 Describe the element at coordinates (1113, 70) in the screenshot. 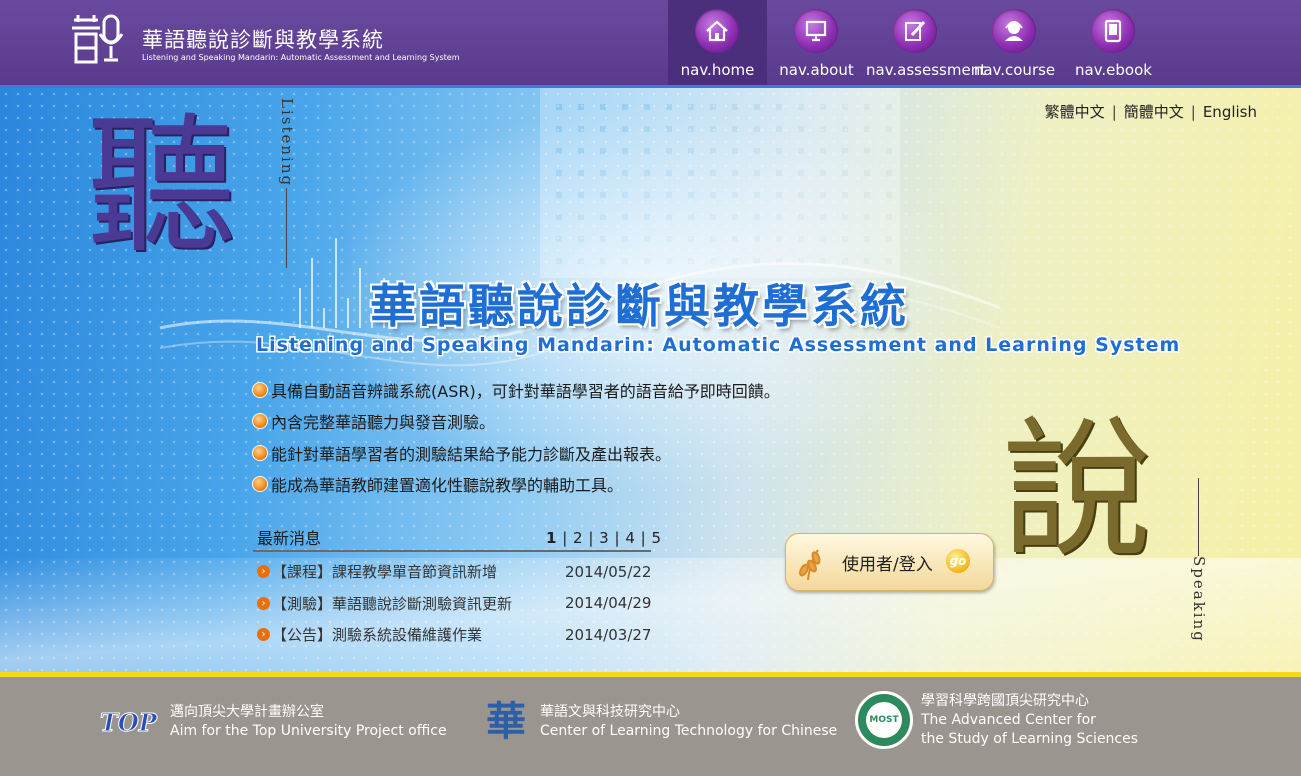

I see `nav-ebook-label: nav.ebook` at that location.